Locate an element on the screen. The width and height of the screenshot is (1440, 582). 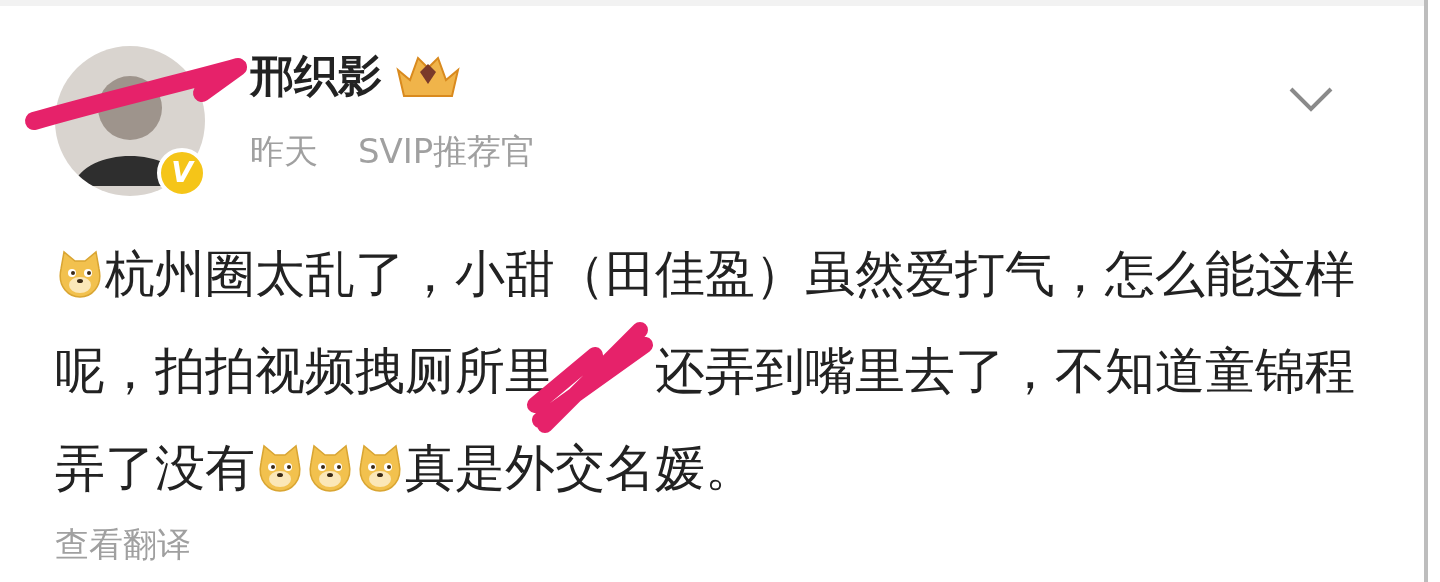
translate-link: 查看翻译 is located at coordinates (123, 544).